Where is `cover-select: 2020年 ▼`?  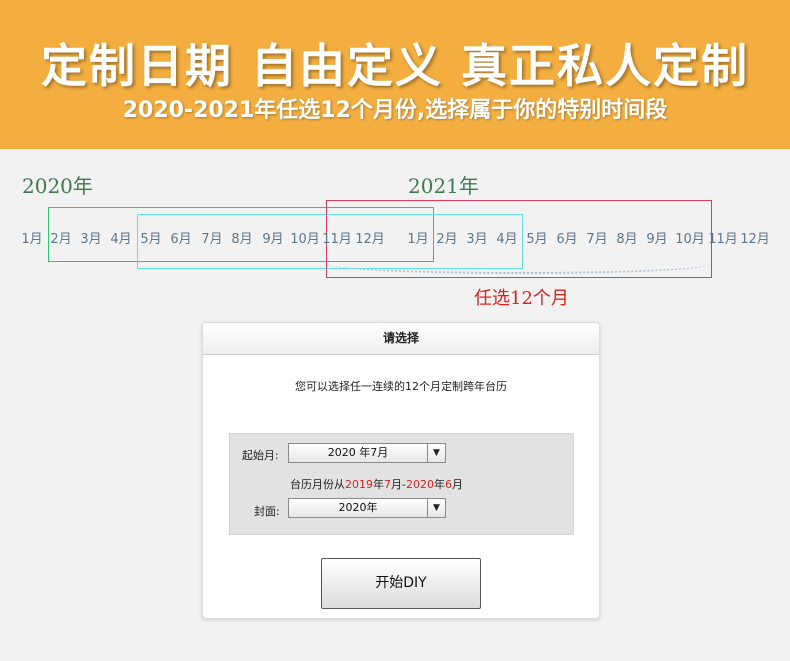
cover-select: 2020年 ▼ is located at coordinates (367, 508).